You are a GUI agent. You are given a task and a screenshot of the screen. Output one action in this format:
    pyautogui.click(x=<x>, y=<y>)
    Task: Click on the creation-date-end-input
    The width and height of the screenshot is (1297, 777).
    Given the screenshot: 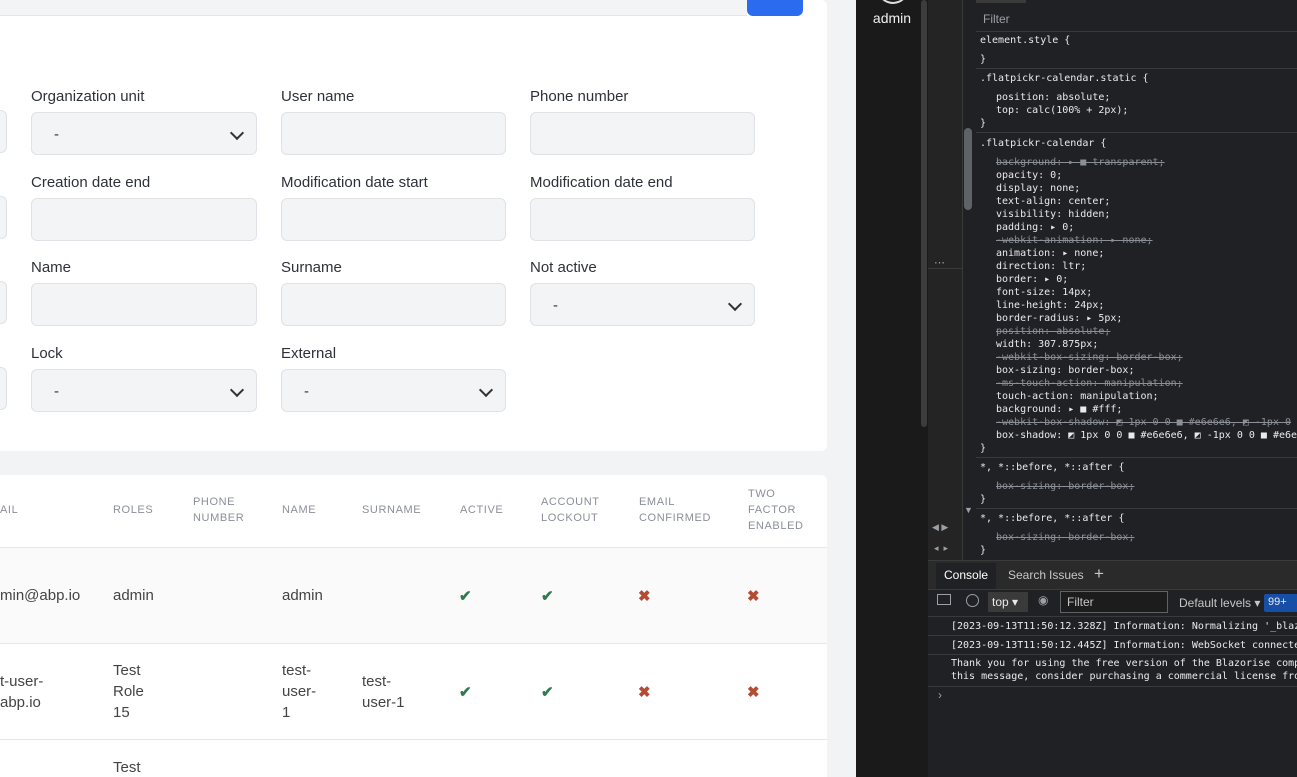 What is the action you would take?
    pyautogui.click(x=144, y=219)
    